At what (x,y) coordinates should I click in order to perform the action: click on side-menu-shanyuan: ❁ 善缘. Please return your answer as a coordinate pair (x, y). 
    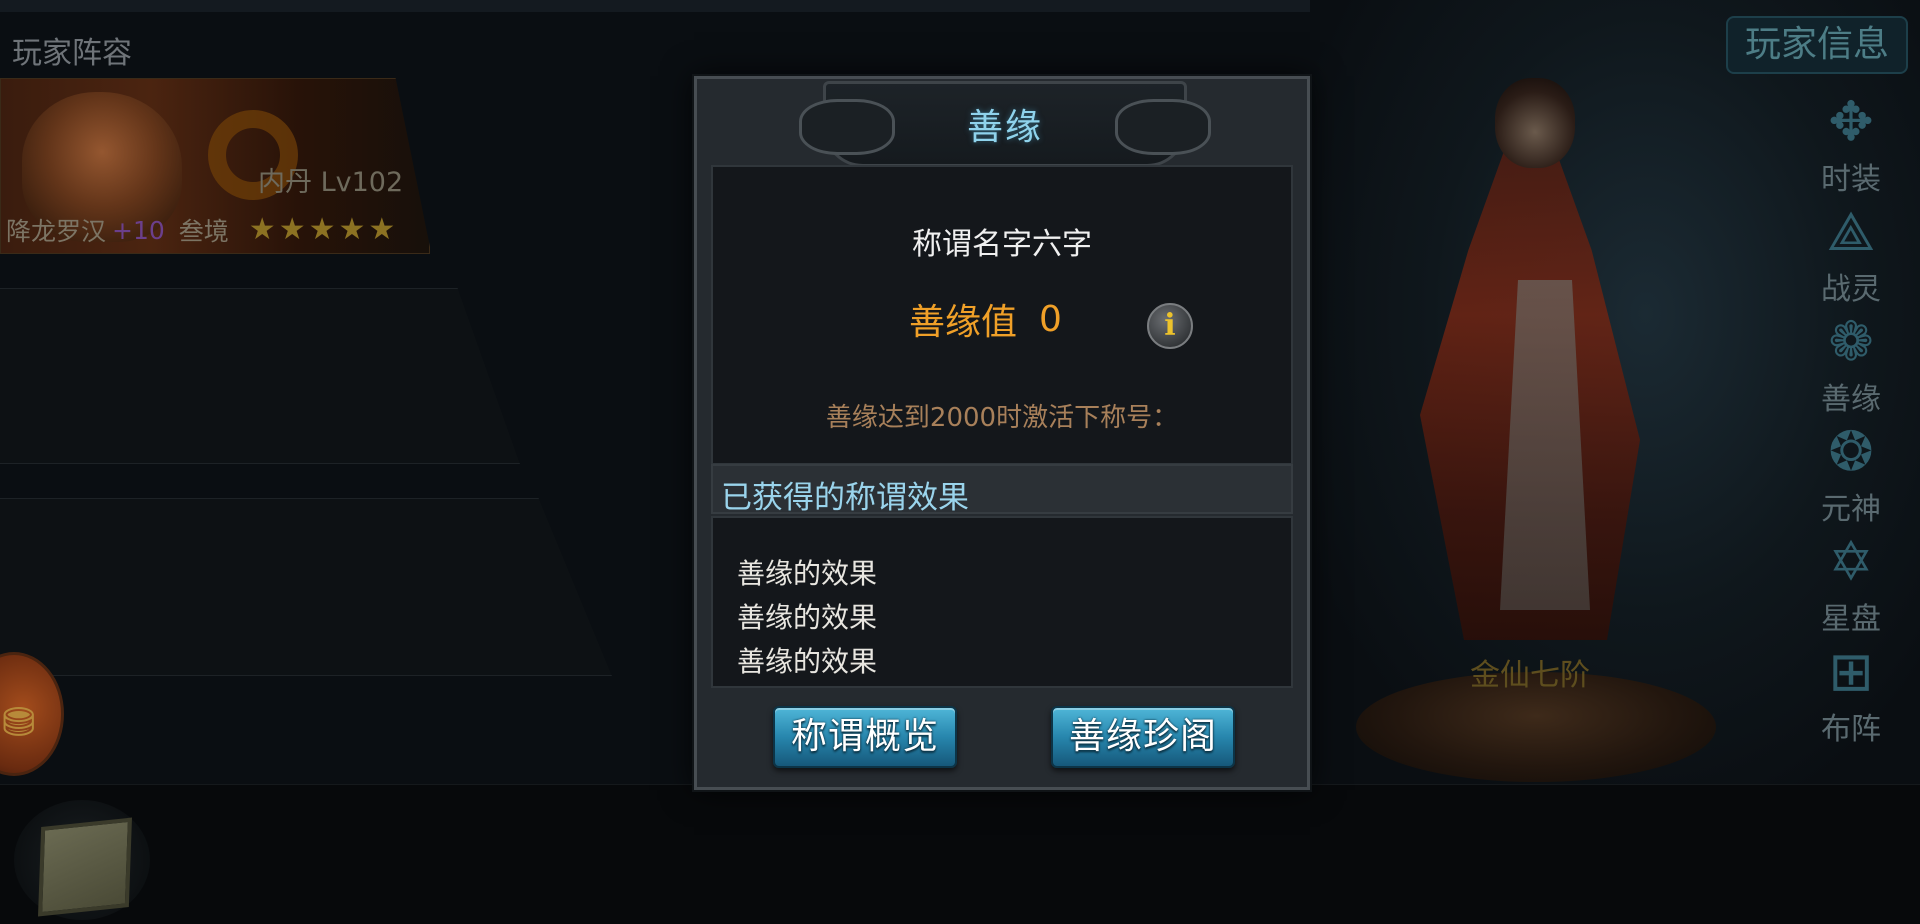
    Looking at the image, I should click on (1851, 365).